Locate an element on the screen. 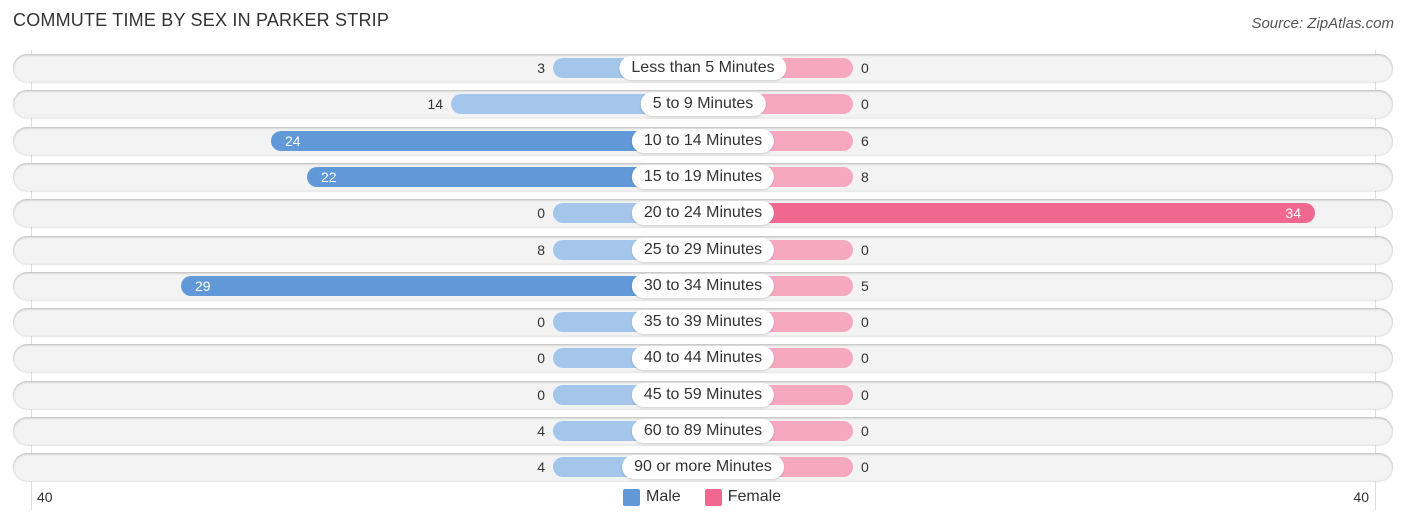 This screenshot has height=523, width=1406. male-value-label: 22 is located at coordinates (329, 176).